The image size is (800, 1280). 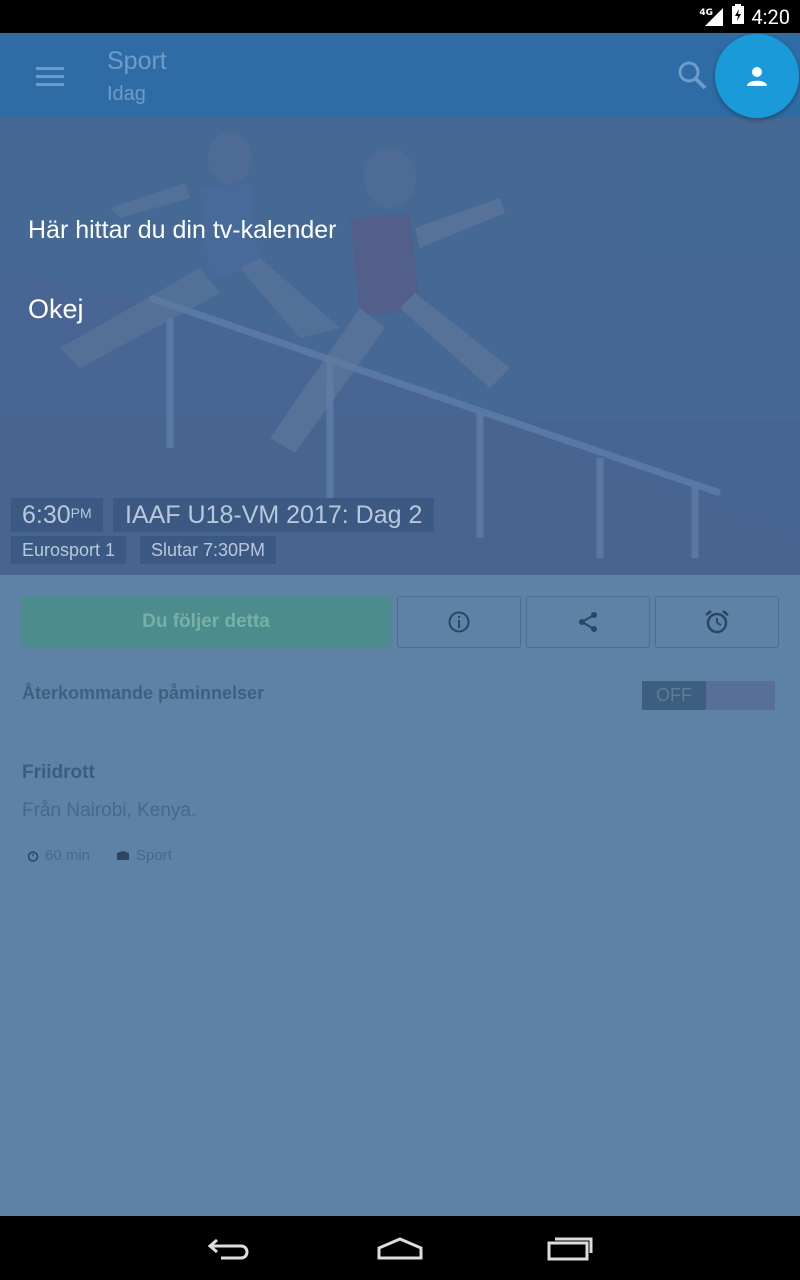 What do you see at coordinates (123, 855) in the screenshot?
I see `category-icon` at bounding box center [123, 855].